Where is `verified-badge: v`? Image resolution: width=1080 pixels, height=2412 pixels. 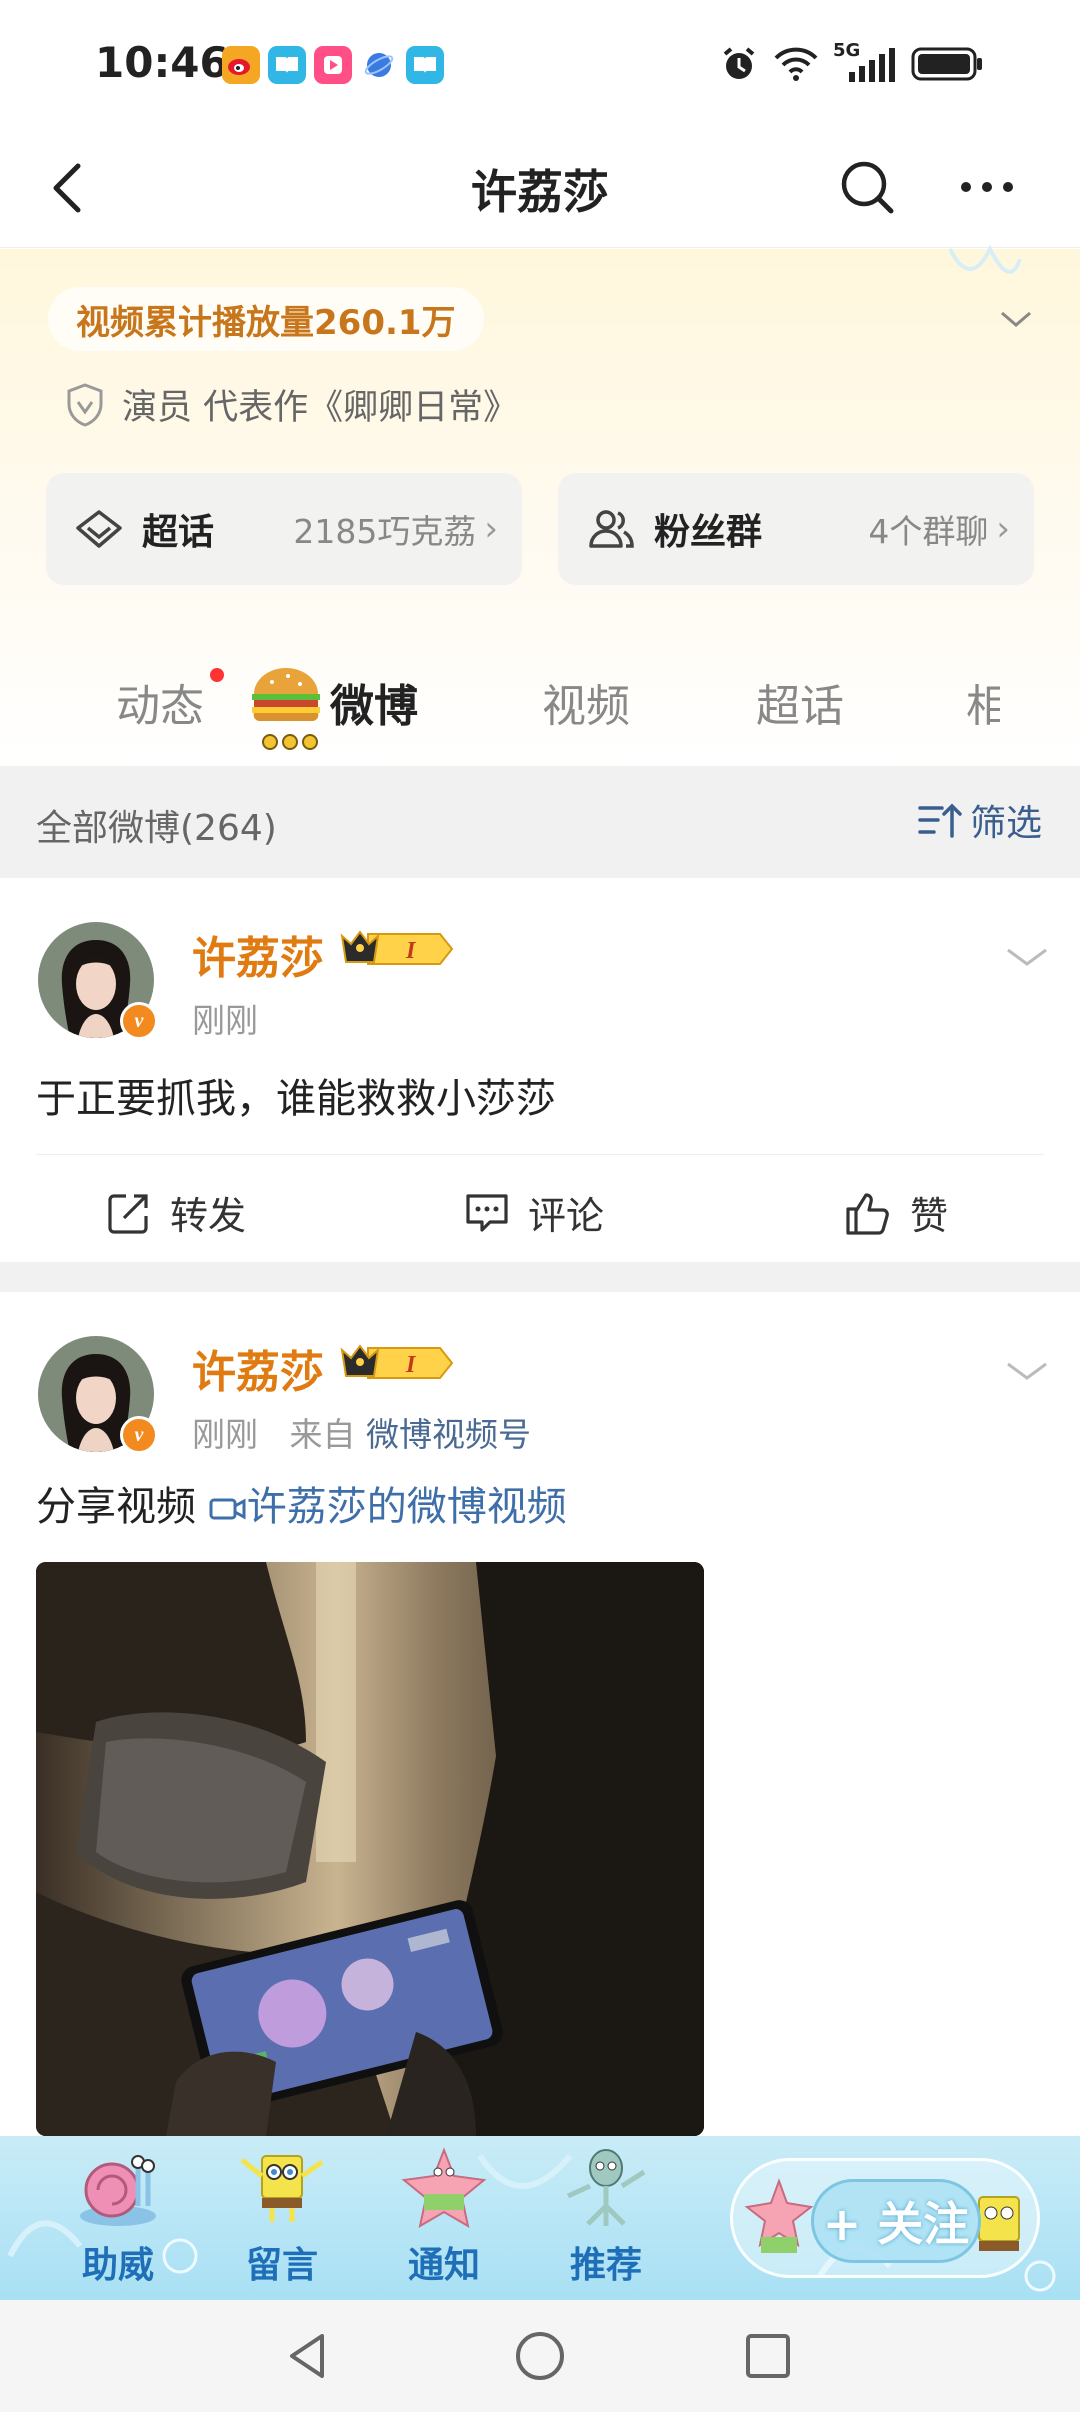
verified-badge: v is located at coordinates (139, 1435).